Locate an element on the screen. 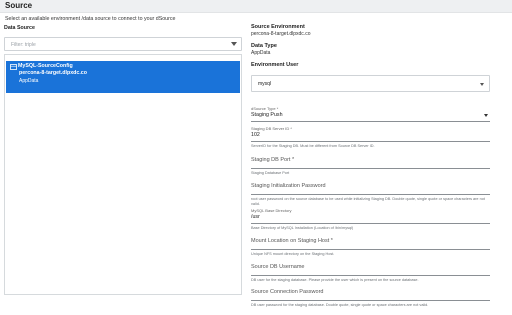  staging-db-server-id-input: 102 is located at coordinates (370, 136).